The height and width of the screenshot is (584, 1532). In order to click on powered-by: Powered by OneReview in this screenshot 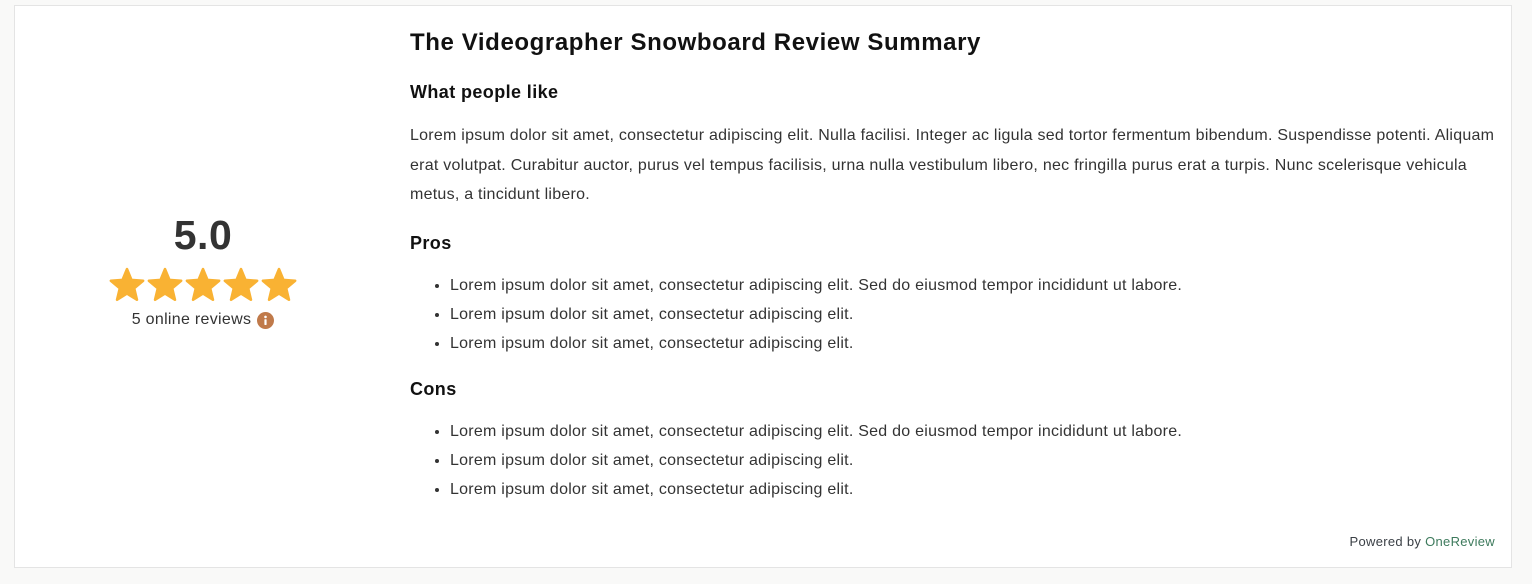, I will do `click(1422, 541)`.